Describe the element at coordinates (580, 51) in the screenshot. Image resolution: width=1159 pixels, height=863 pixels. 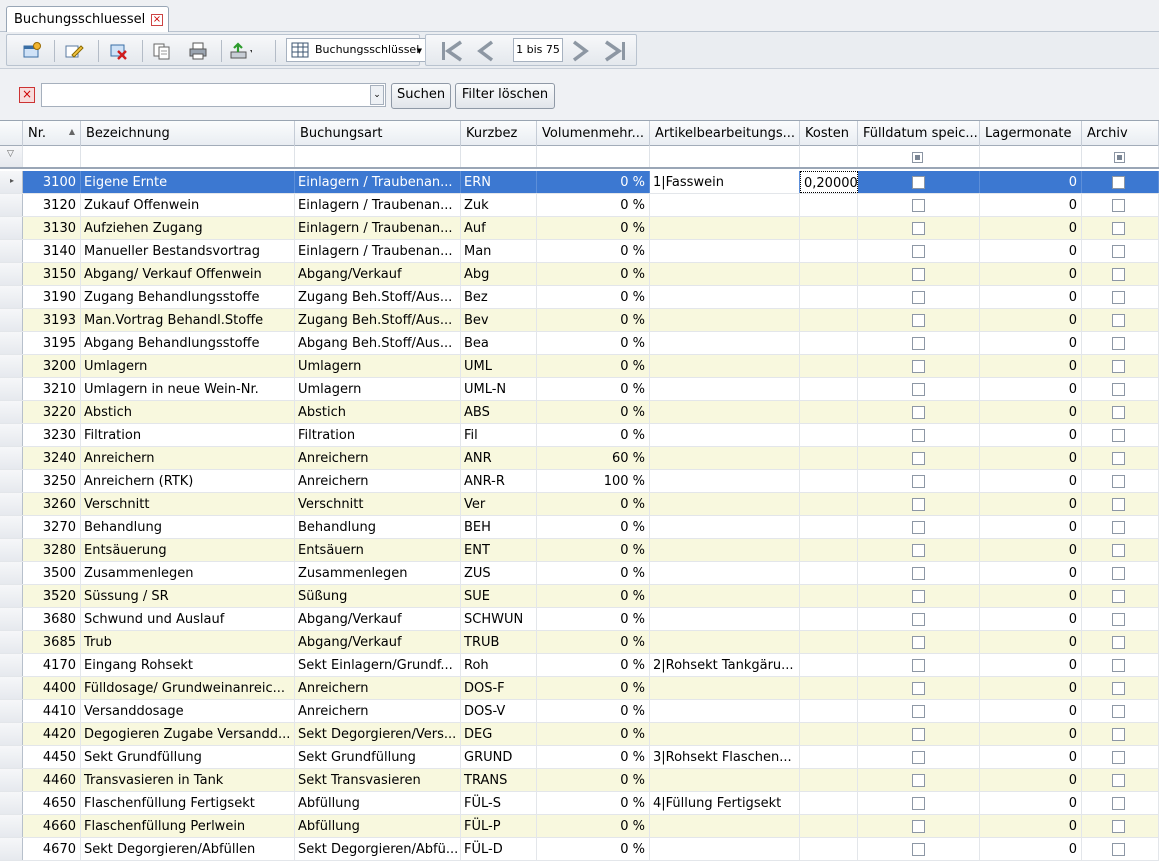
I see `next-page-icon` at that location.